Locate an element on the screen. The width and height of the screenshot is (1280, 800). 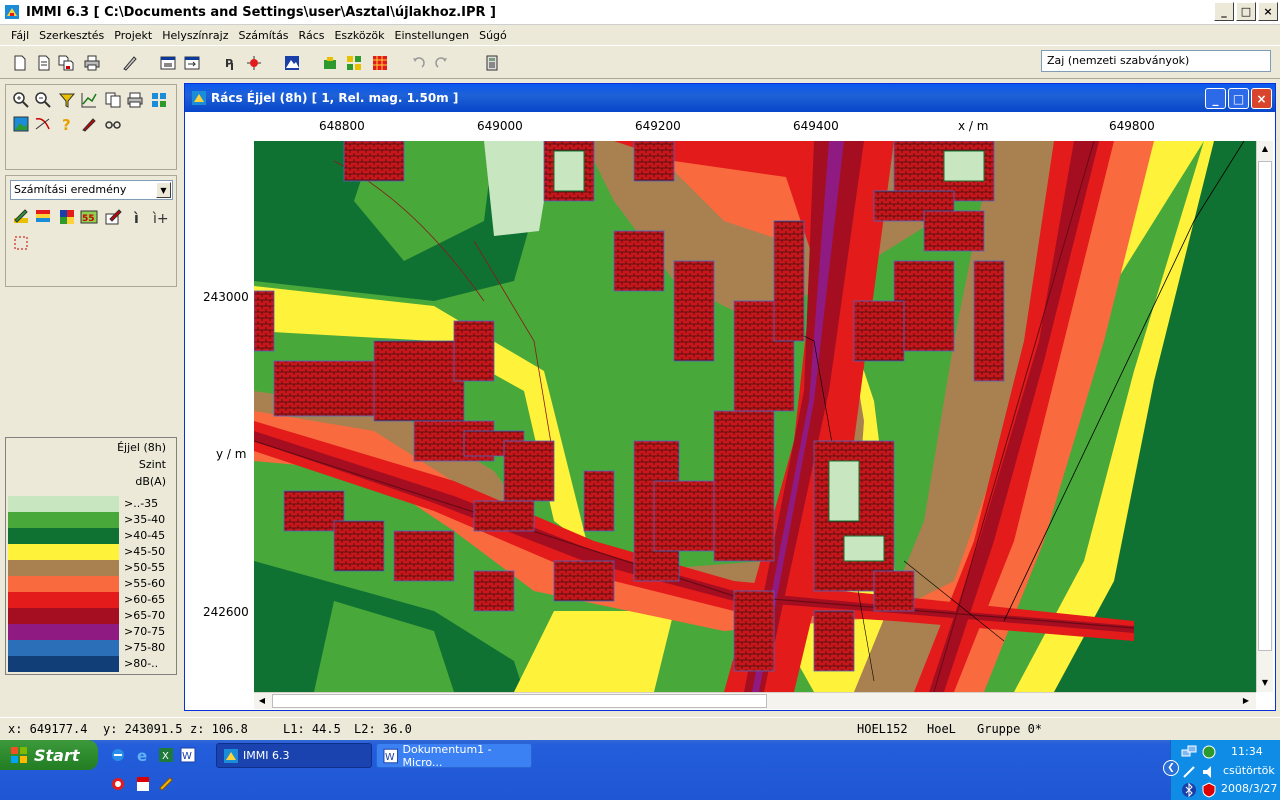
antivirus-icon is located at coordinates (1209, 790).